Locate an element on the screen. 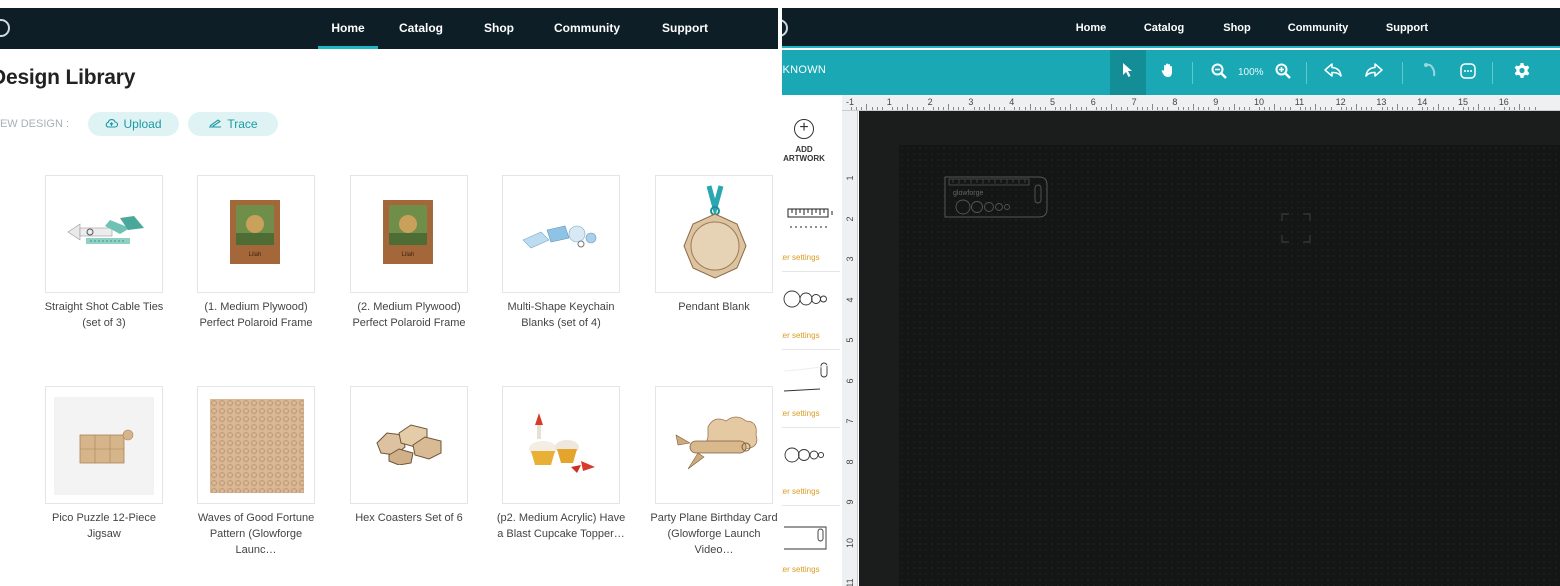 The image size is (1560, 586). ruler-tick-label: 8 is located at coordinates (850, 462).